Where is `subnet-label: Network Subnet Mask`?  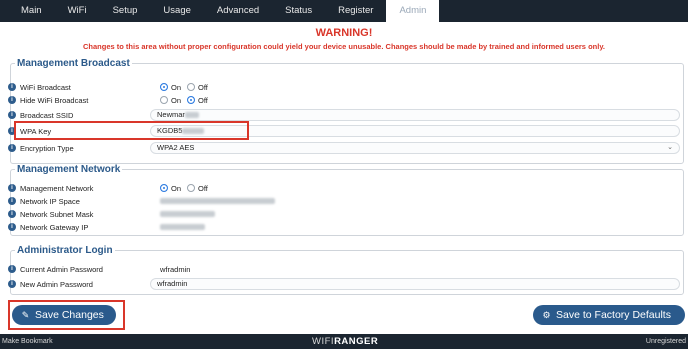
subnet-label: Network Subnet Mask is located at coordinates (57, 214).